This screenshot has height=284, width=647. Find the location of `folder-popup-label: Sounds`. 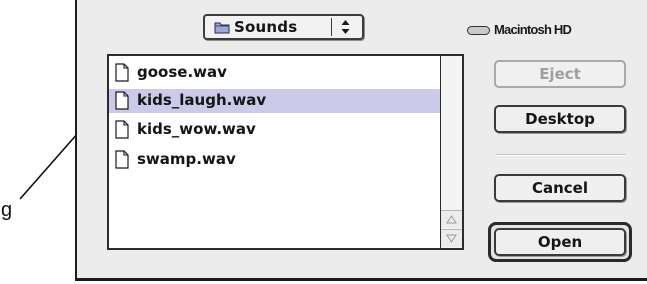

folder-popup-label: Sounds is located at coordinates (266, 27).